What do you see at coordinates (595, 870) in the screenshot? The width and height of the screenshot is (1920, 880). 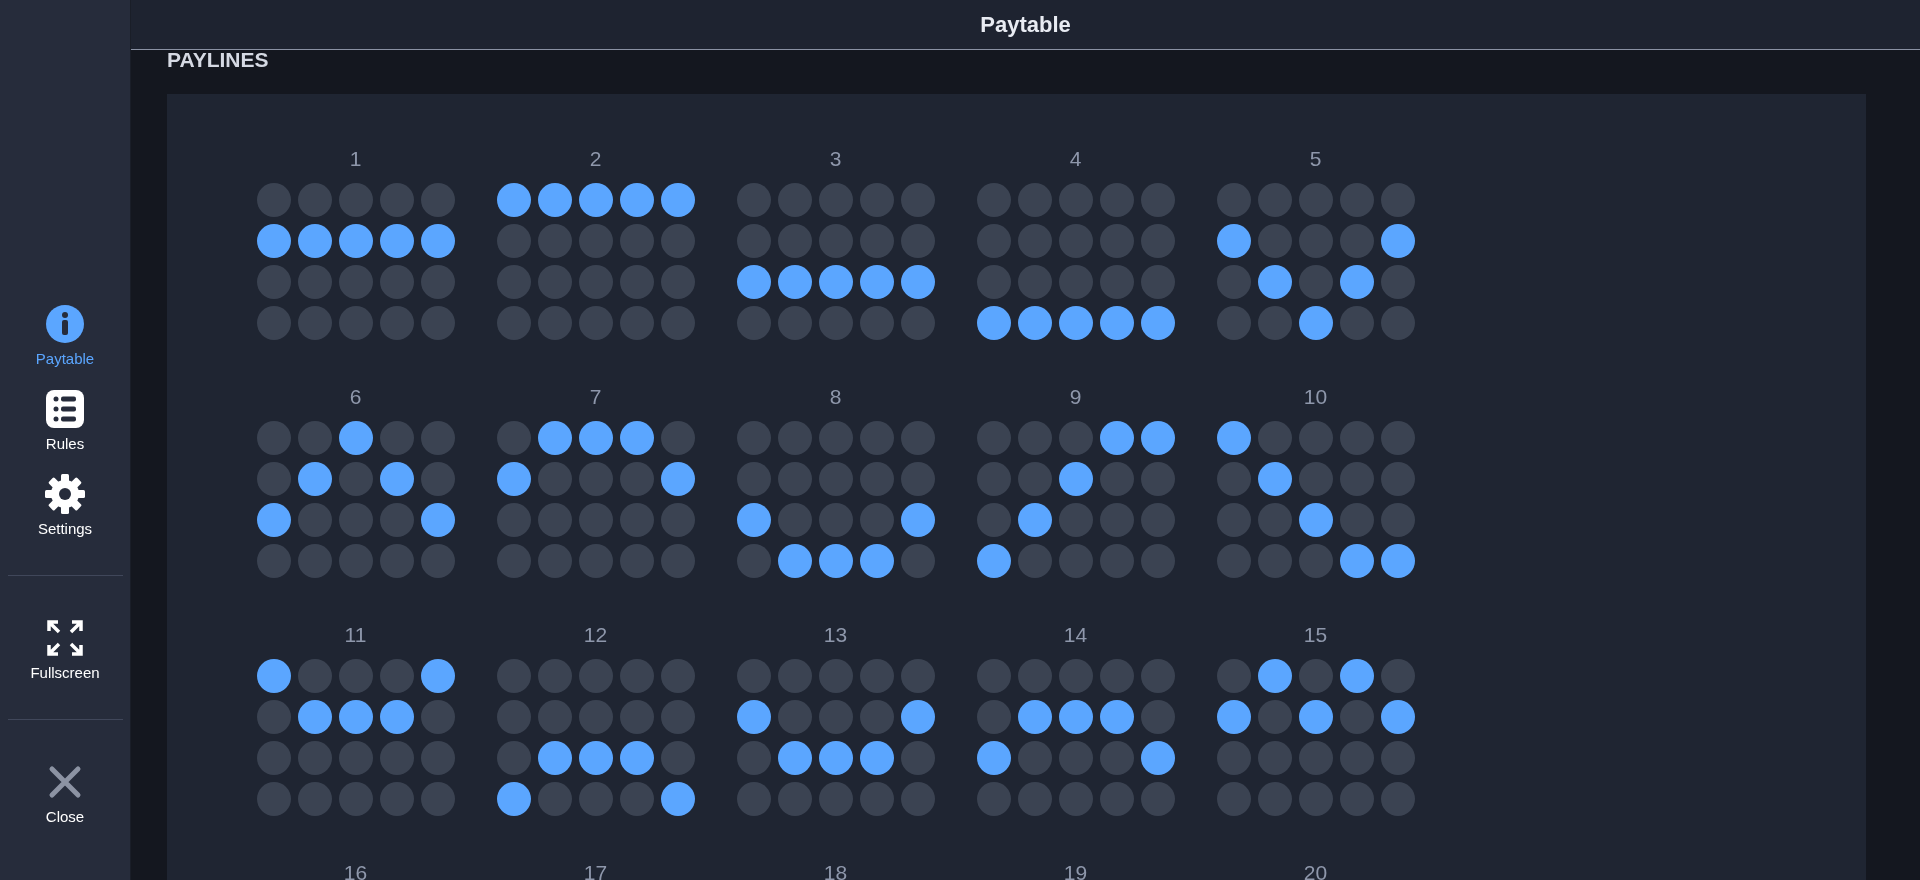 I see `payline-number: 17` at bounding box center [595, 870].